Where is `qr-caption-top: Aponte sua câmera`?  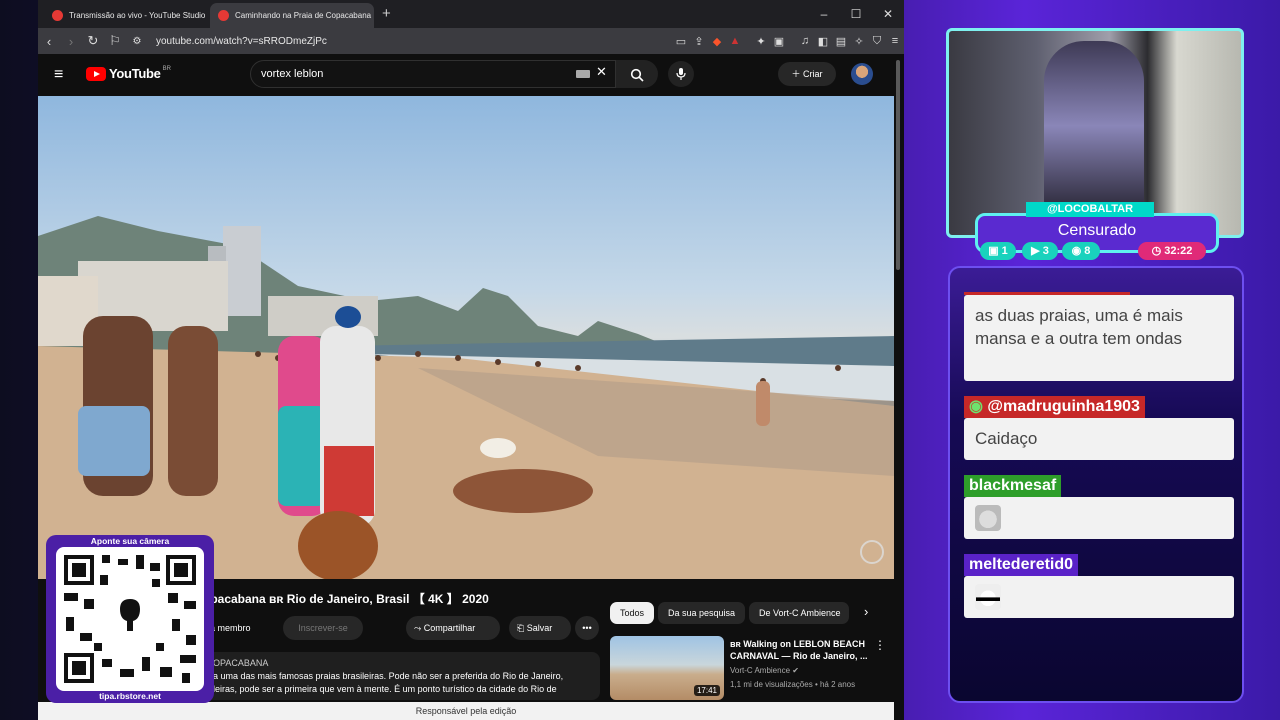
qr-caption-top: Aponte sua câmera is located at coordinates (130, 541).